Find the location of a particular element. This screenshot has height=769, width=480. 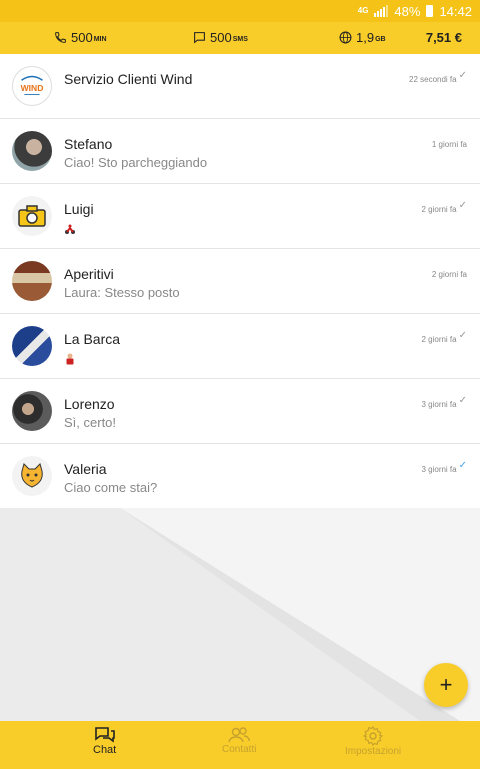

bottom-navigation: Chat Contatti Impostazioni is located at coordinates (240, 745).